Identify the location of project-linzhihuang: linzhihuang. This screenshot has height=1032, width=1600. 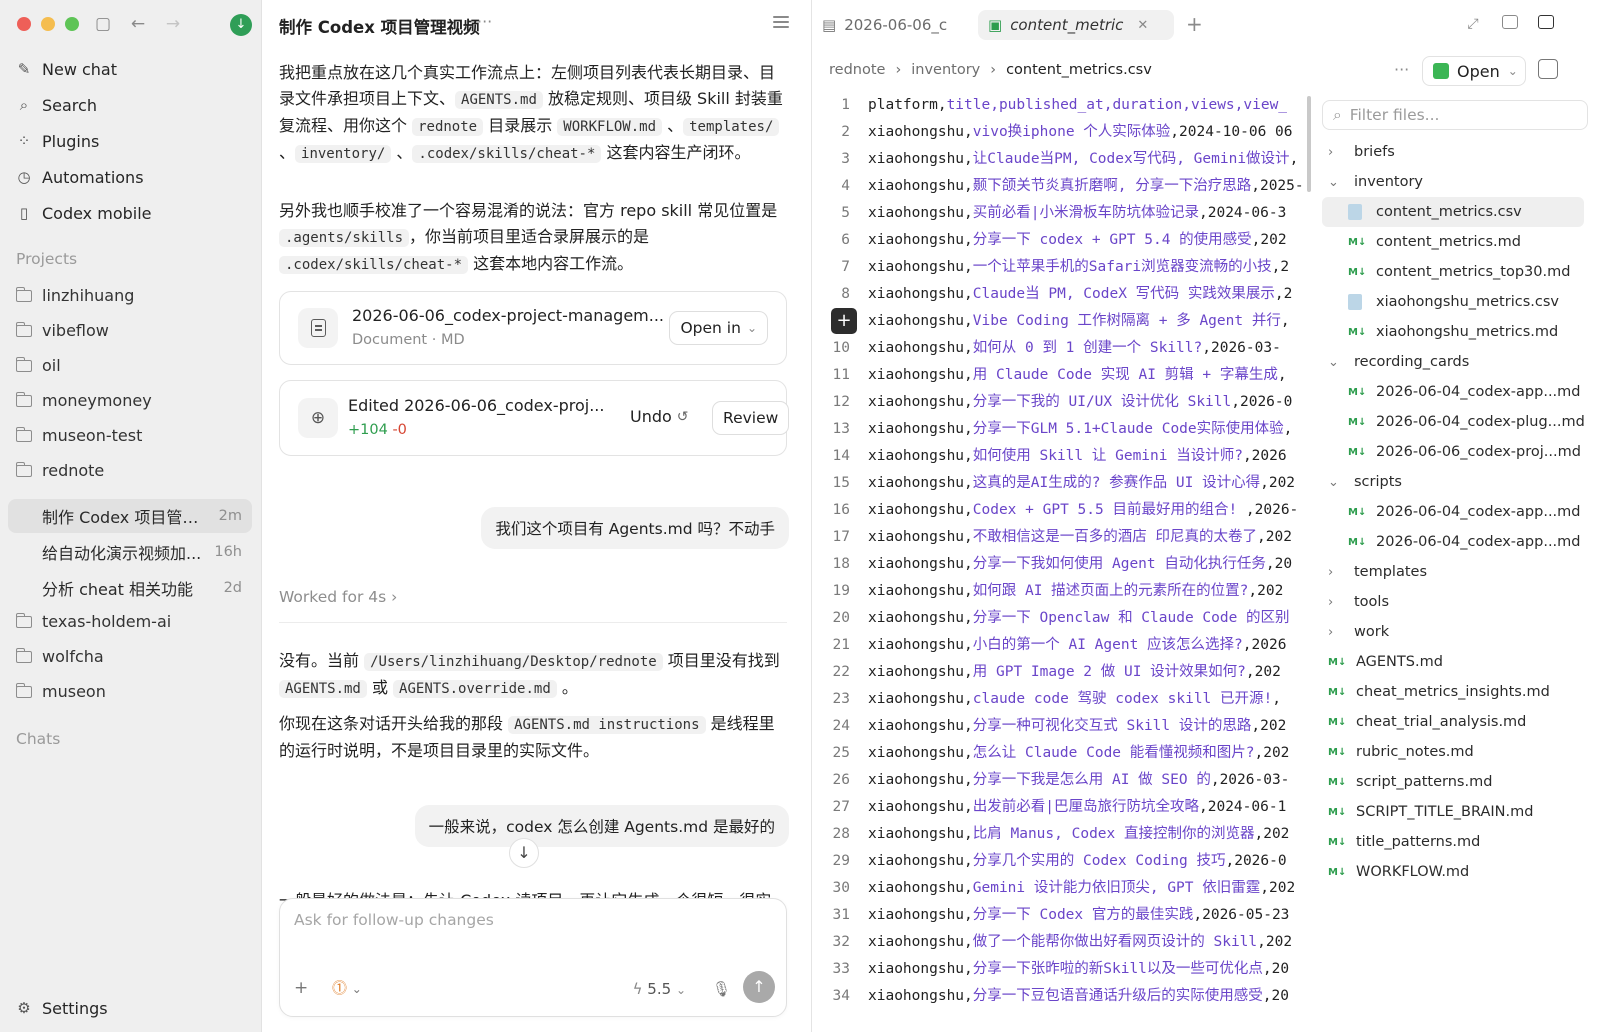
(74, 295).